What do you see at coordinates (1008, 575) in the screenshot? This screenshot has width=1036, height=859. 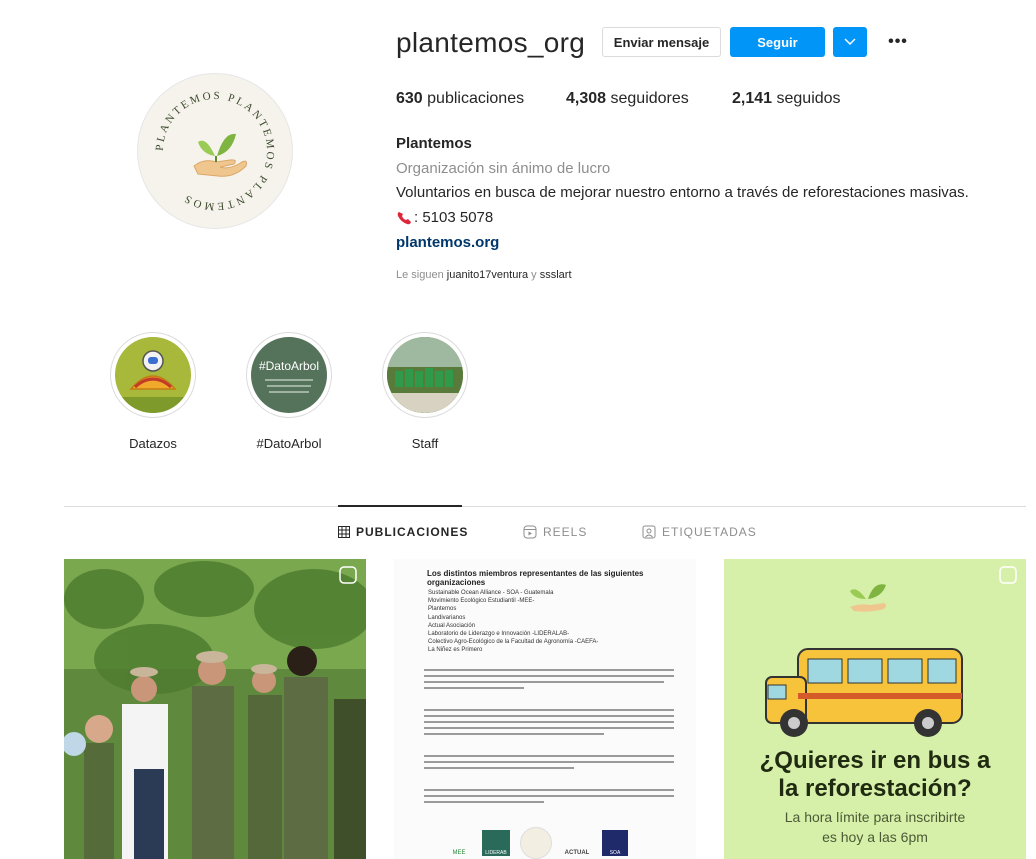 I see `reel-badge-icon` at bounding box center [1008, 575].